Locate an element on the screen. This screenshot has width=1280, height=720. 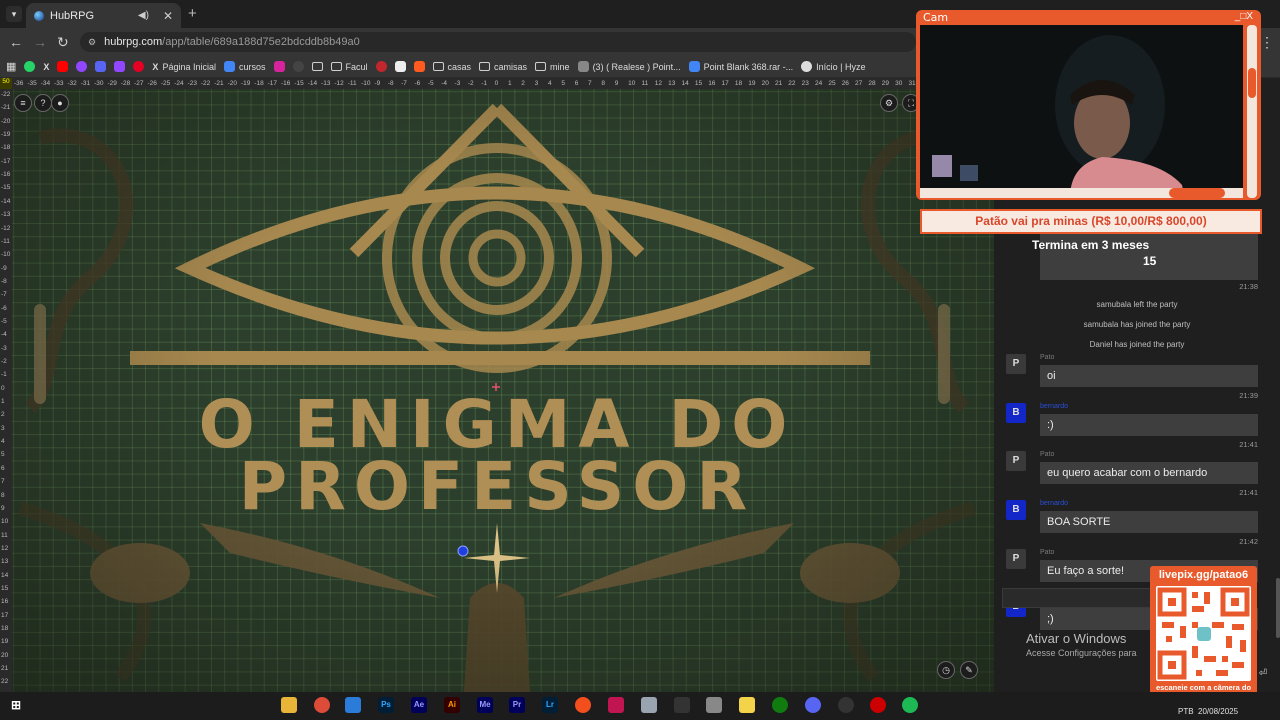
ruler-top-tick: -19 is located at coordinates (245, 83).